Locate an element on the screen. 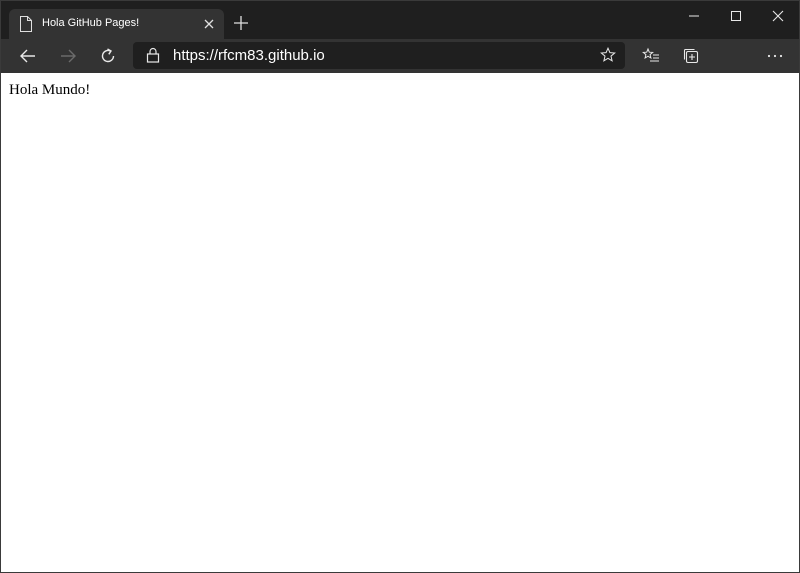  new-tab-button is located at coordinates (241, 23).